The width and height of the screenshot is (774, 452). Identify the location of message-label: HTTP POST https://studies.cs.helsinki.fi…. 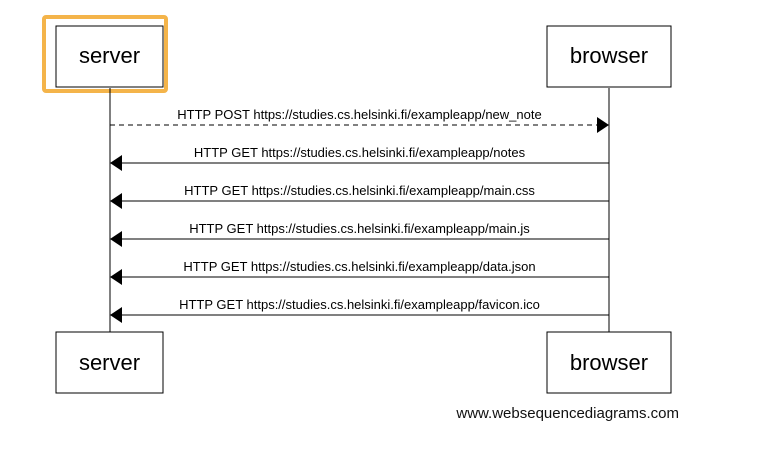
(359, 114).